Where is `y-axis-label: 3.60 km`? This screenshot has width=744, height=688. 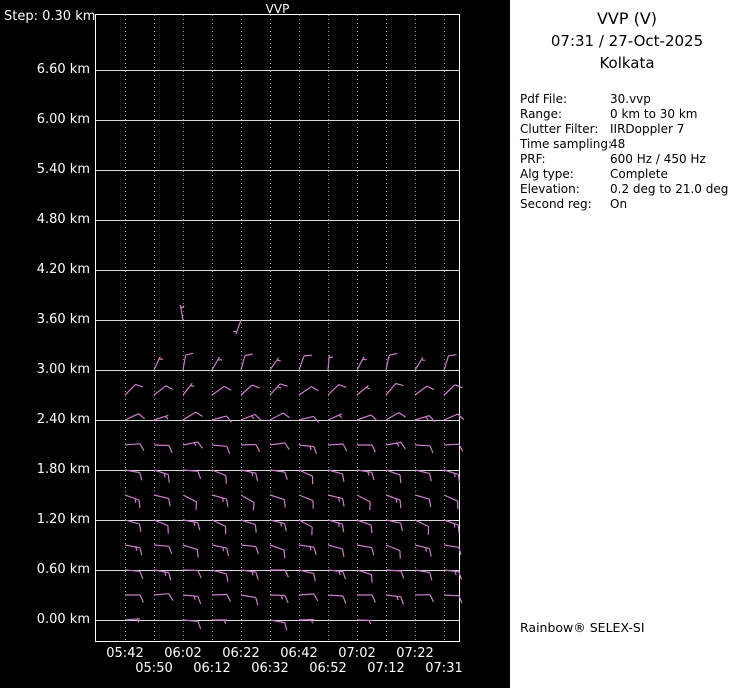
y-axis-label: 3.60 km is located at coordinates (63, 319).